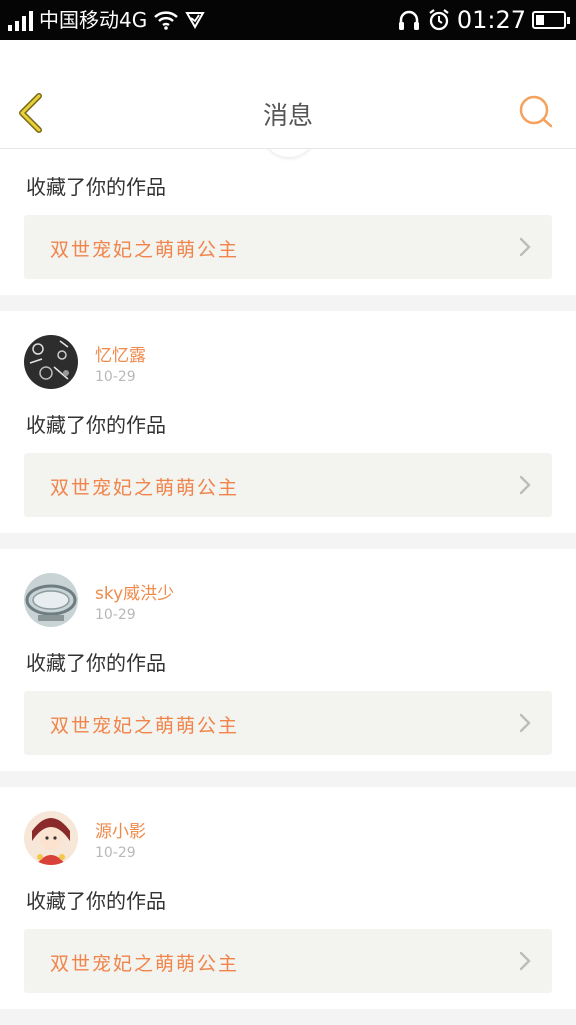  Describe the element at coordinates (134, 591) in the screenshot. I see `username: sky威洪少` at that location.